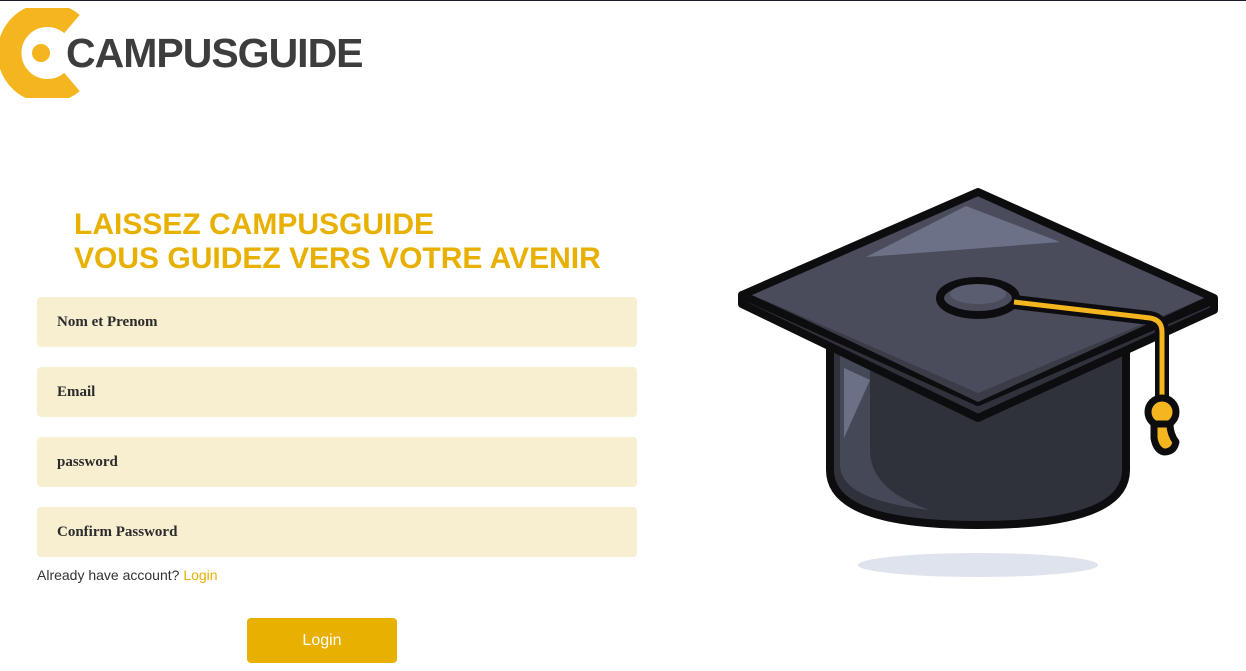  Describe the element at coordinates (337, 258) in the screenshot. I see `headline-line-2: VOUS GUIDEZ VERS VOTRE AVENIR` at that location.